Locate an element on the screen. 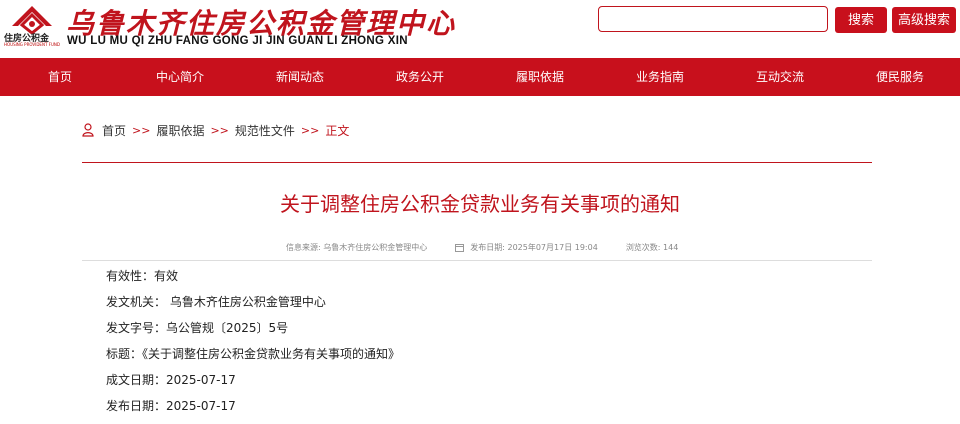 The height and width of the screenshot is (424, 960). breadcrumb-divider is located at coordinates (477, 162).